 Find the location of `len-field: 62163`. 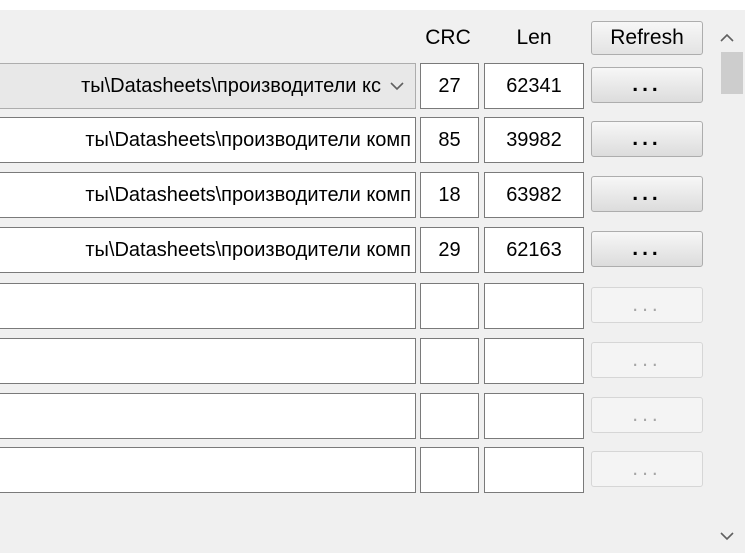

len-field: 62163 is located at coordinates (534, 250).